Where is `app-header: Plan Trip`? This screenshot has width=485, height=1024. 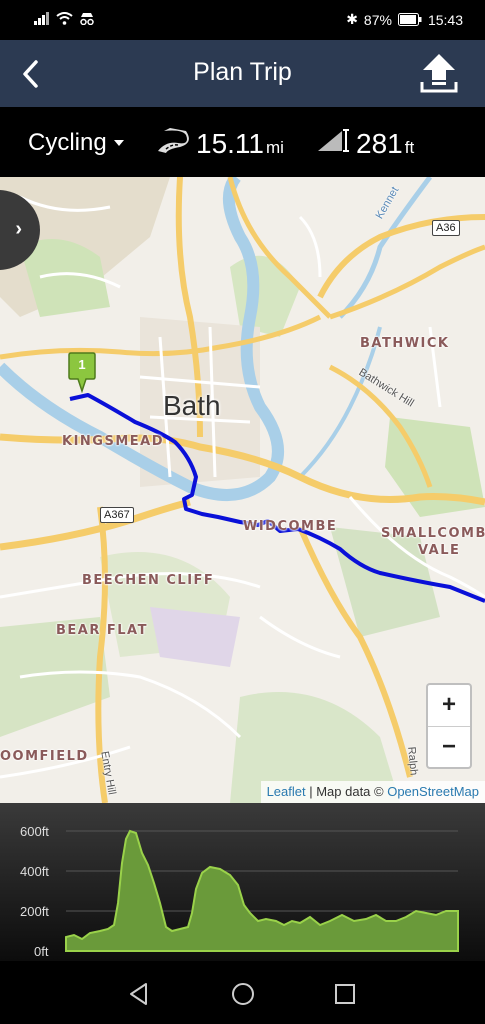
app-header: Plan Trip is located at coordinates (242, 73).